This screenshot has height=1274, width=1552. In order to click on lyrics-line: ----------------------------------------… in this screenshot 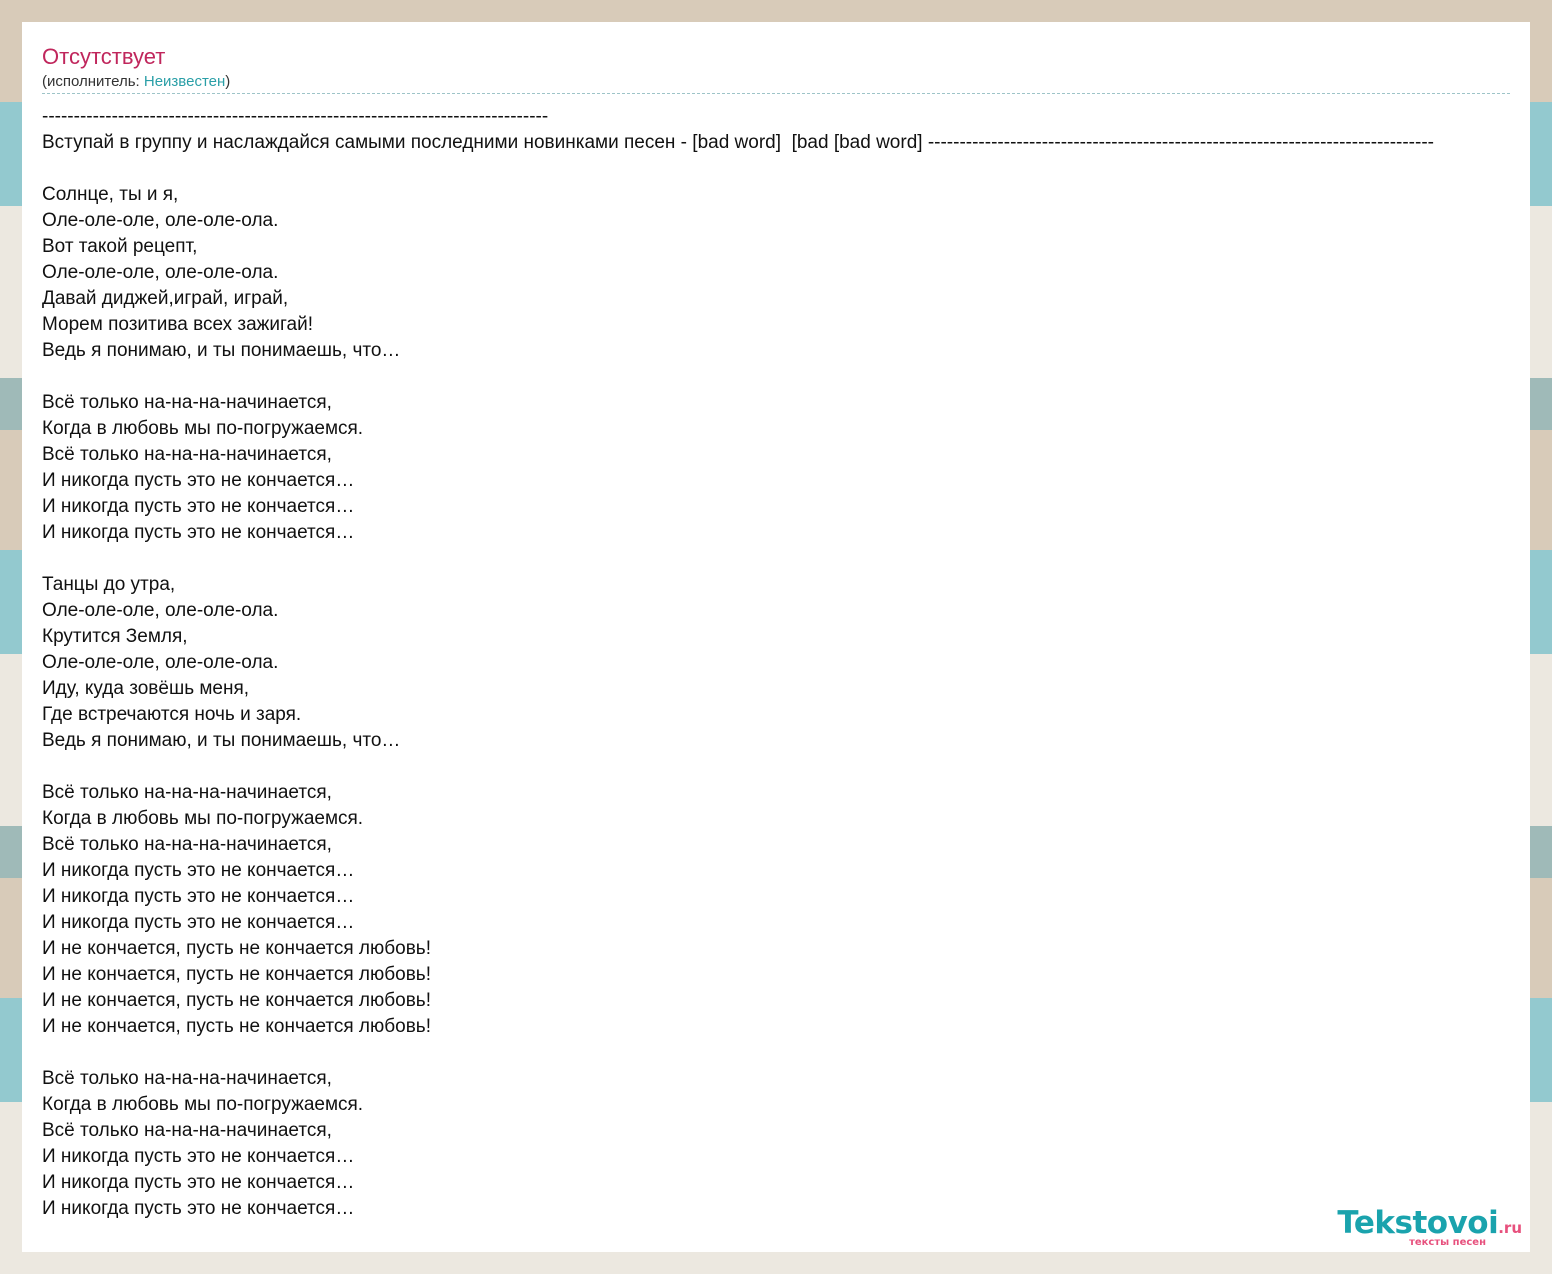, I will do `click(295, 116)`.